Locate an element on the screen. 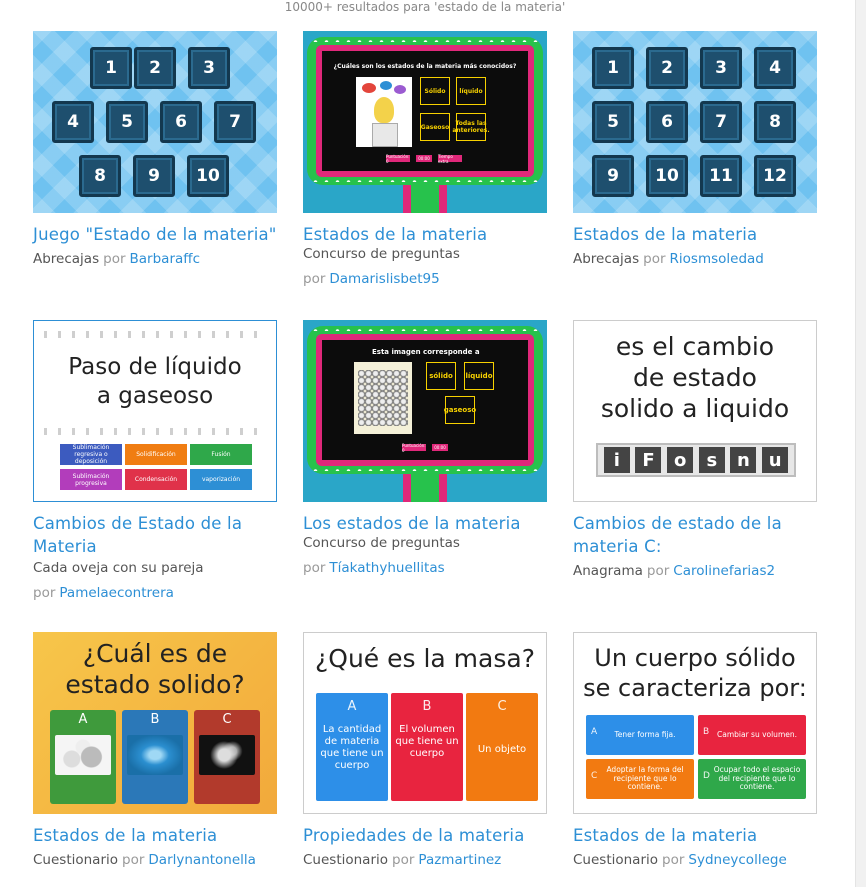 Image resolution: width=866 pixels, height=887 pixels. activity-type: Cuestionario is located at coordinates (76, 860).